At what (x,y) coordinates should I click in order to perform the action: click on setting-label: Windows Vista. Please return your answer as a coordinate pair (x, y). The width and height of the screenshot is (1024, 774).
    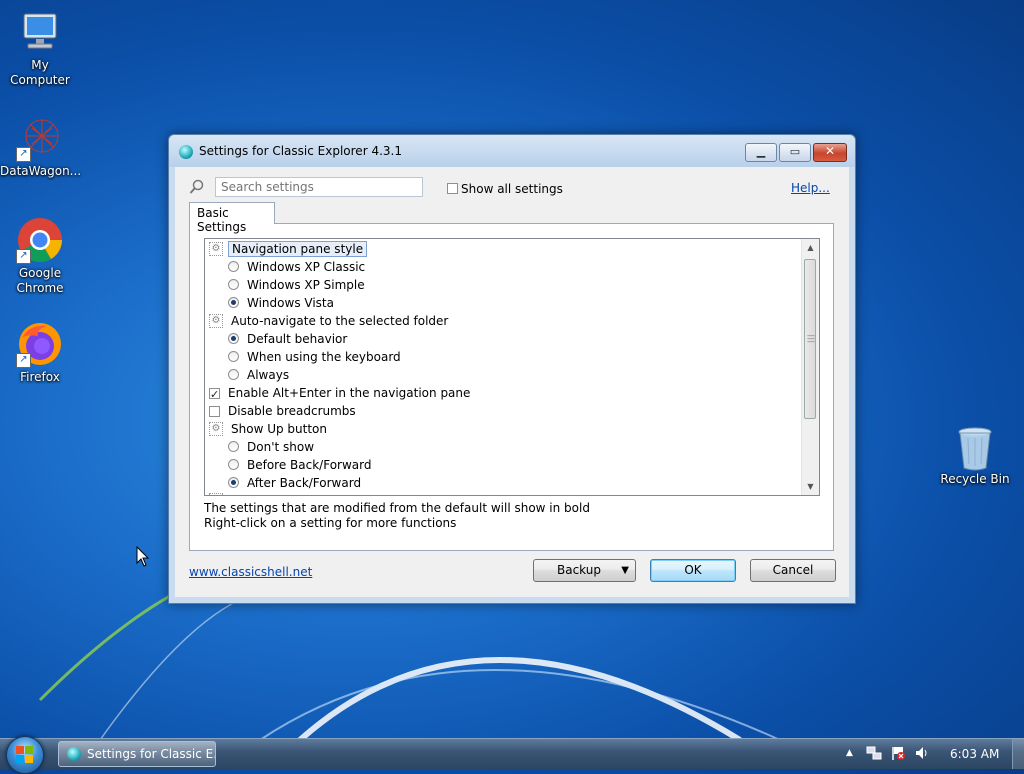
    Looking at the image, I should click on (290, 303).